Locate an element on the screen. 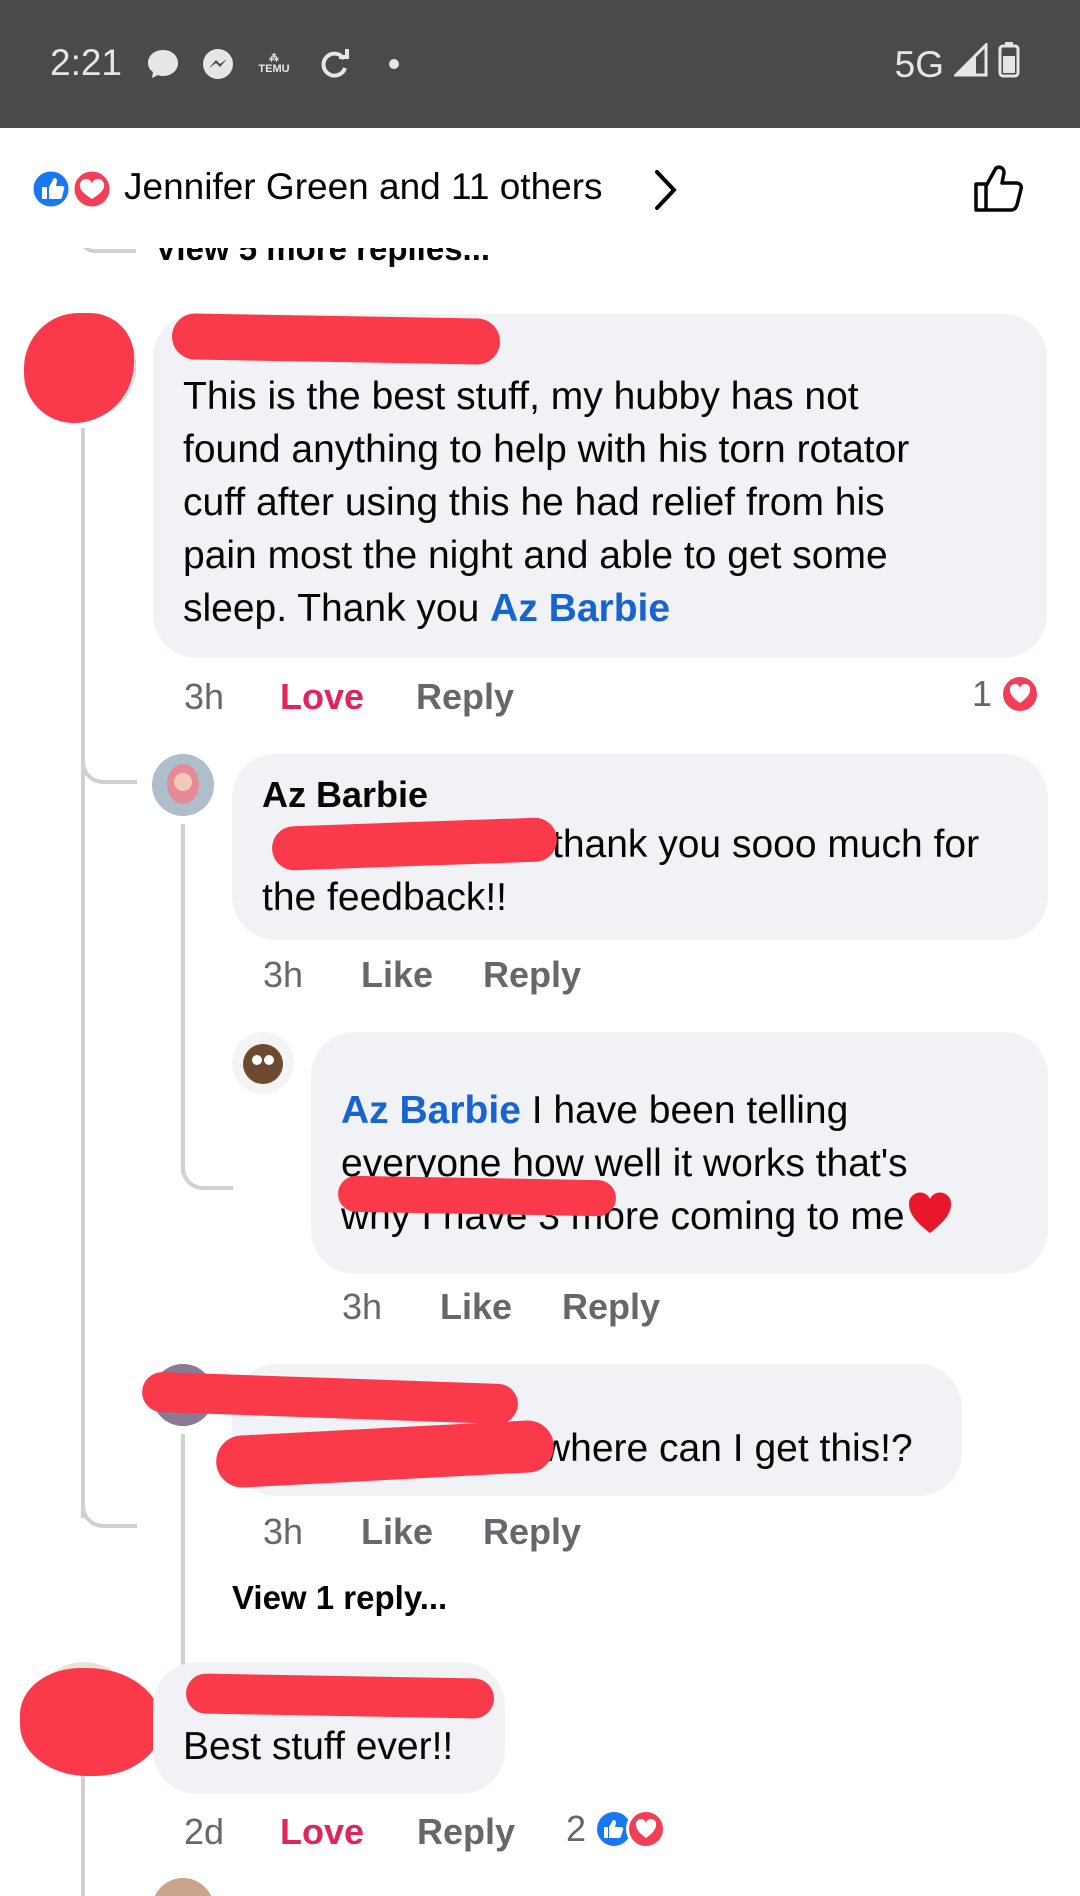 The width and height of the screenshot is (1080, 1896). reaction-count: 2 is located at coordinates (616, 1829).